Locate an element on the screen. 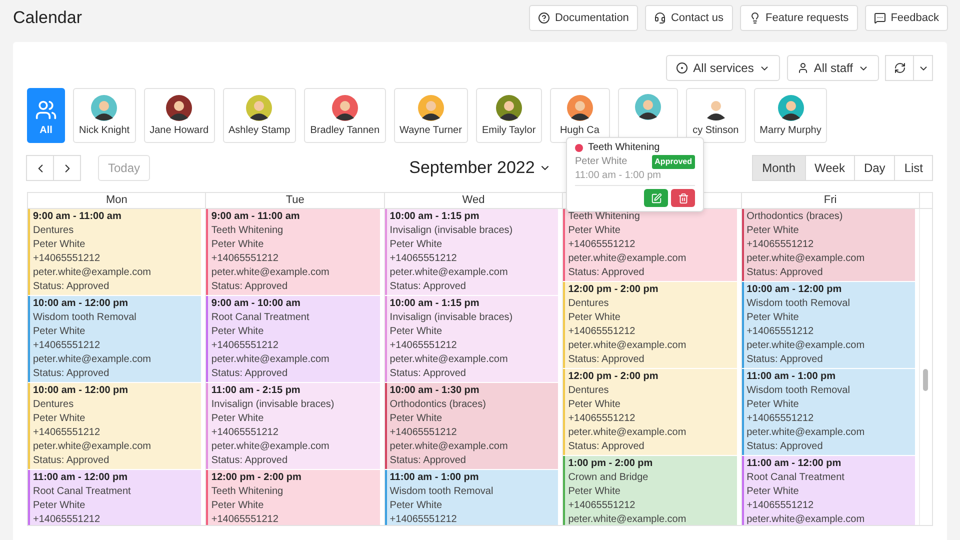 Image resolution: width=960 pixels, height=540 pixels. appointment-text: 10:00 am - 1:30 pm is located at coordinates (435, 391).